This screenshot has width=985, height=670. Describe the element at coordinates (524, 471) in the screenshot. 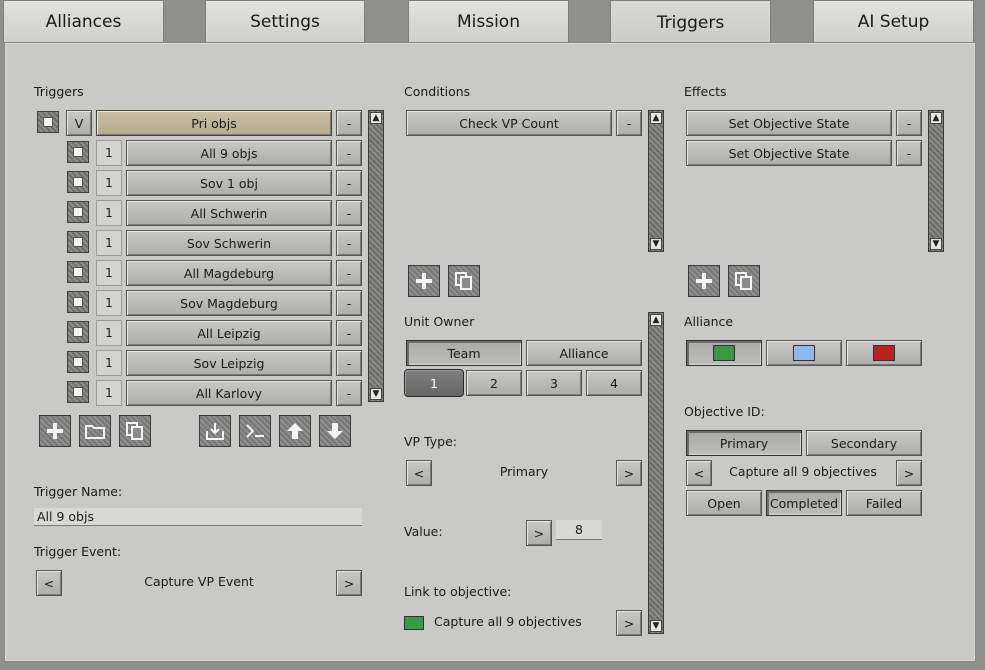

I see `vp-type-value: Primary` at that location.